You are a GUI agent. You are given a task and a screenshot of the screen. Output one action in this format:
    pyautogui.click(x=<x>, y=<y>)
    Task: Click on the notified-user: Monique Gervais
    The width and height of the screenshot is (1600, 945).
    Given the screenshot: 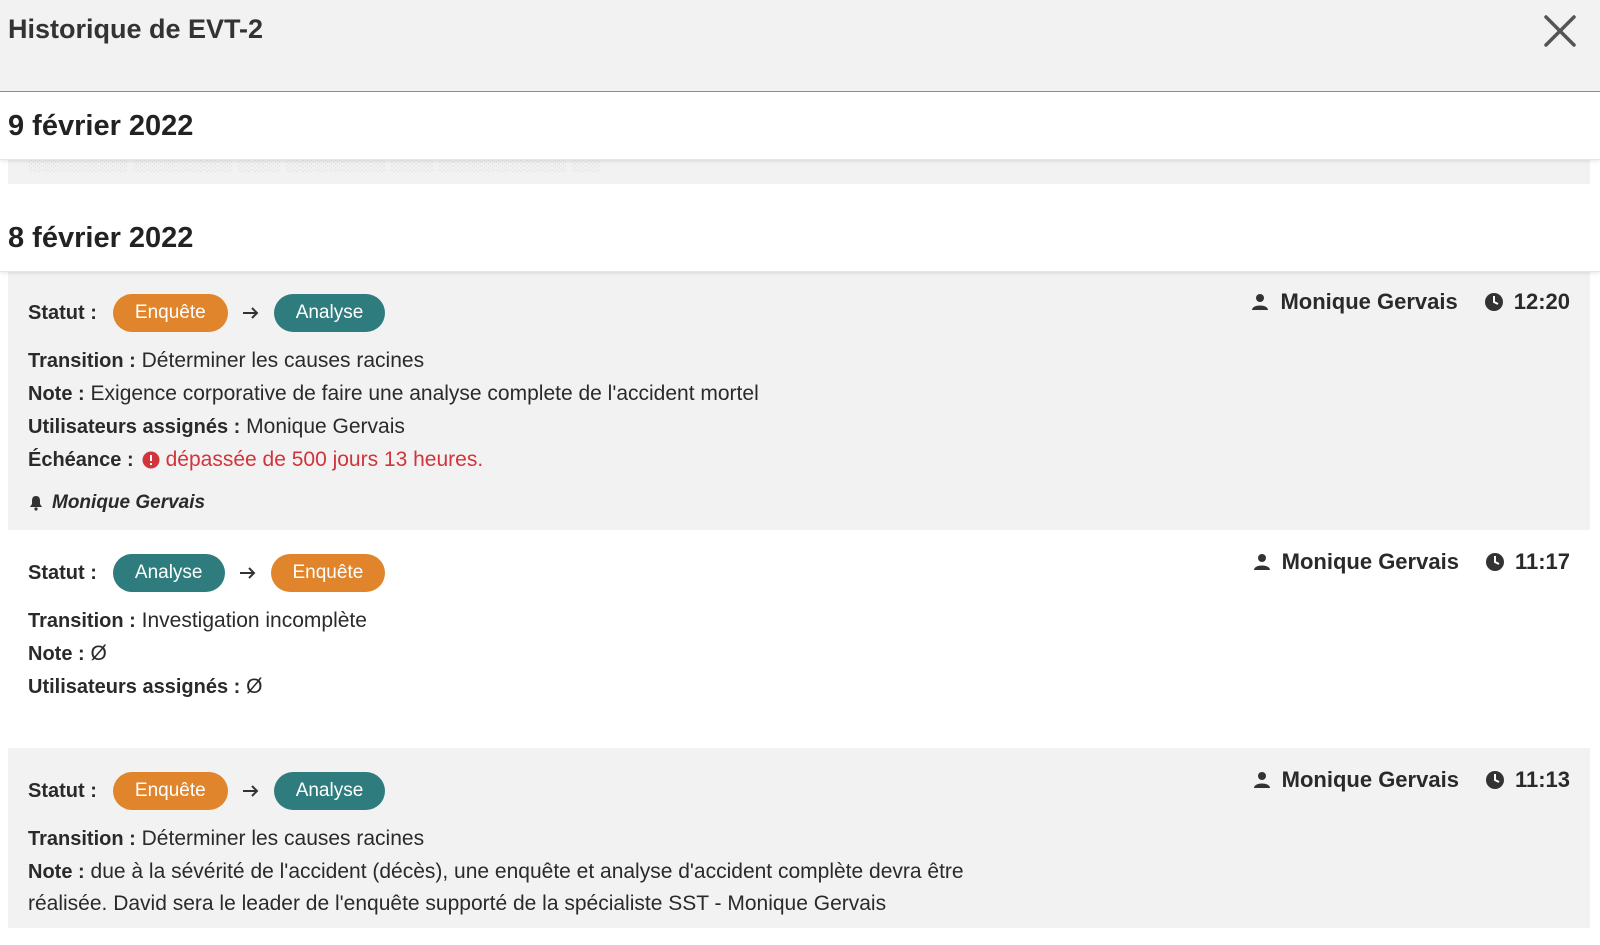 What is the action you would take?
    pyautogui.click(x=116, y=503)
    